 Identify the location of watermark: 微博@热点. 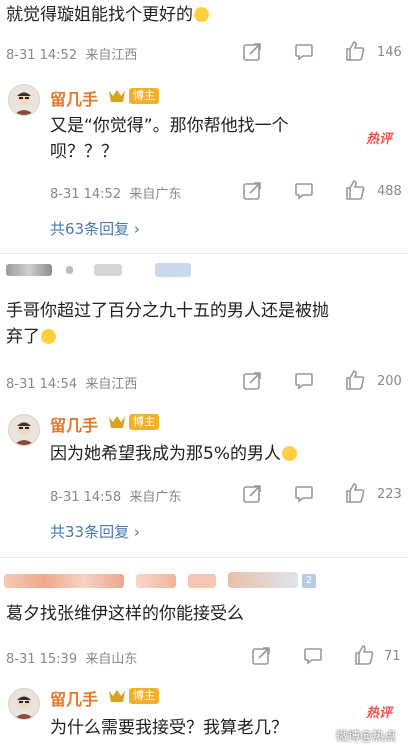
(366, 736).